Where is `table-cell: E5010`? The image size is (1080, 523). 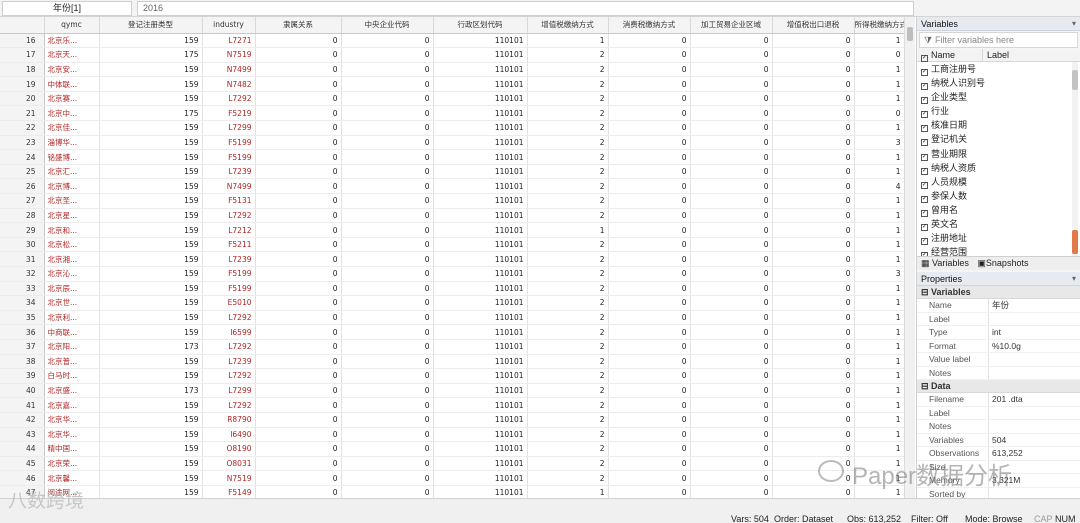 table-cell: E5010 is located at coordinates (229, 303).